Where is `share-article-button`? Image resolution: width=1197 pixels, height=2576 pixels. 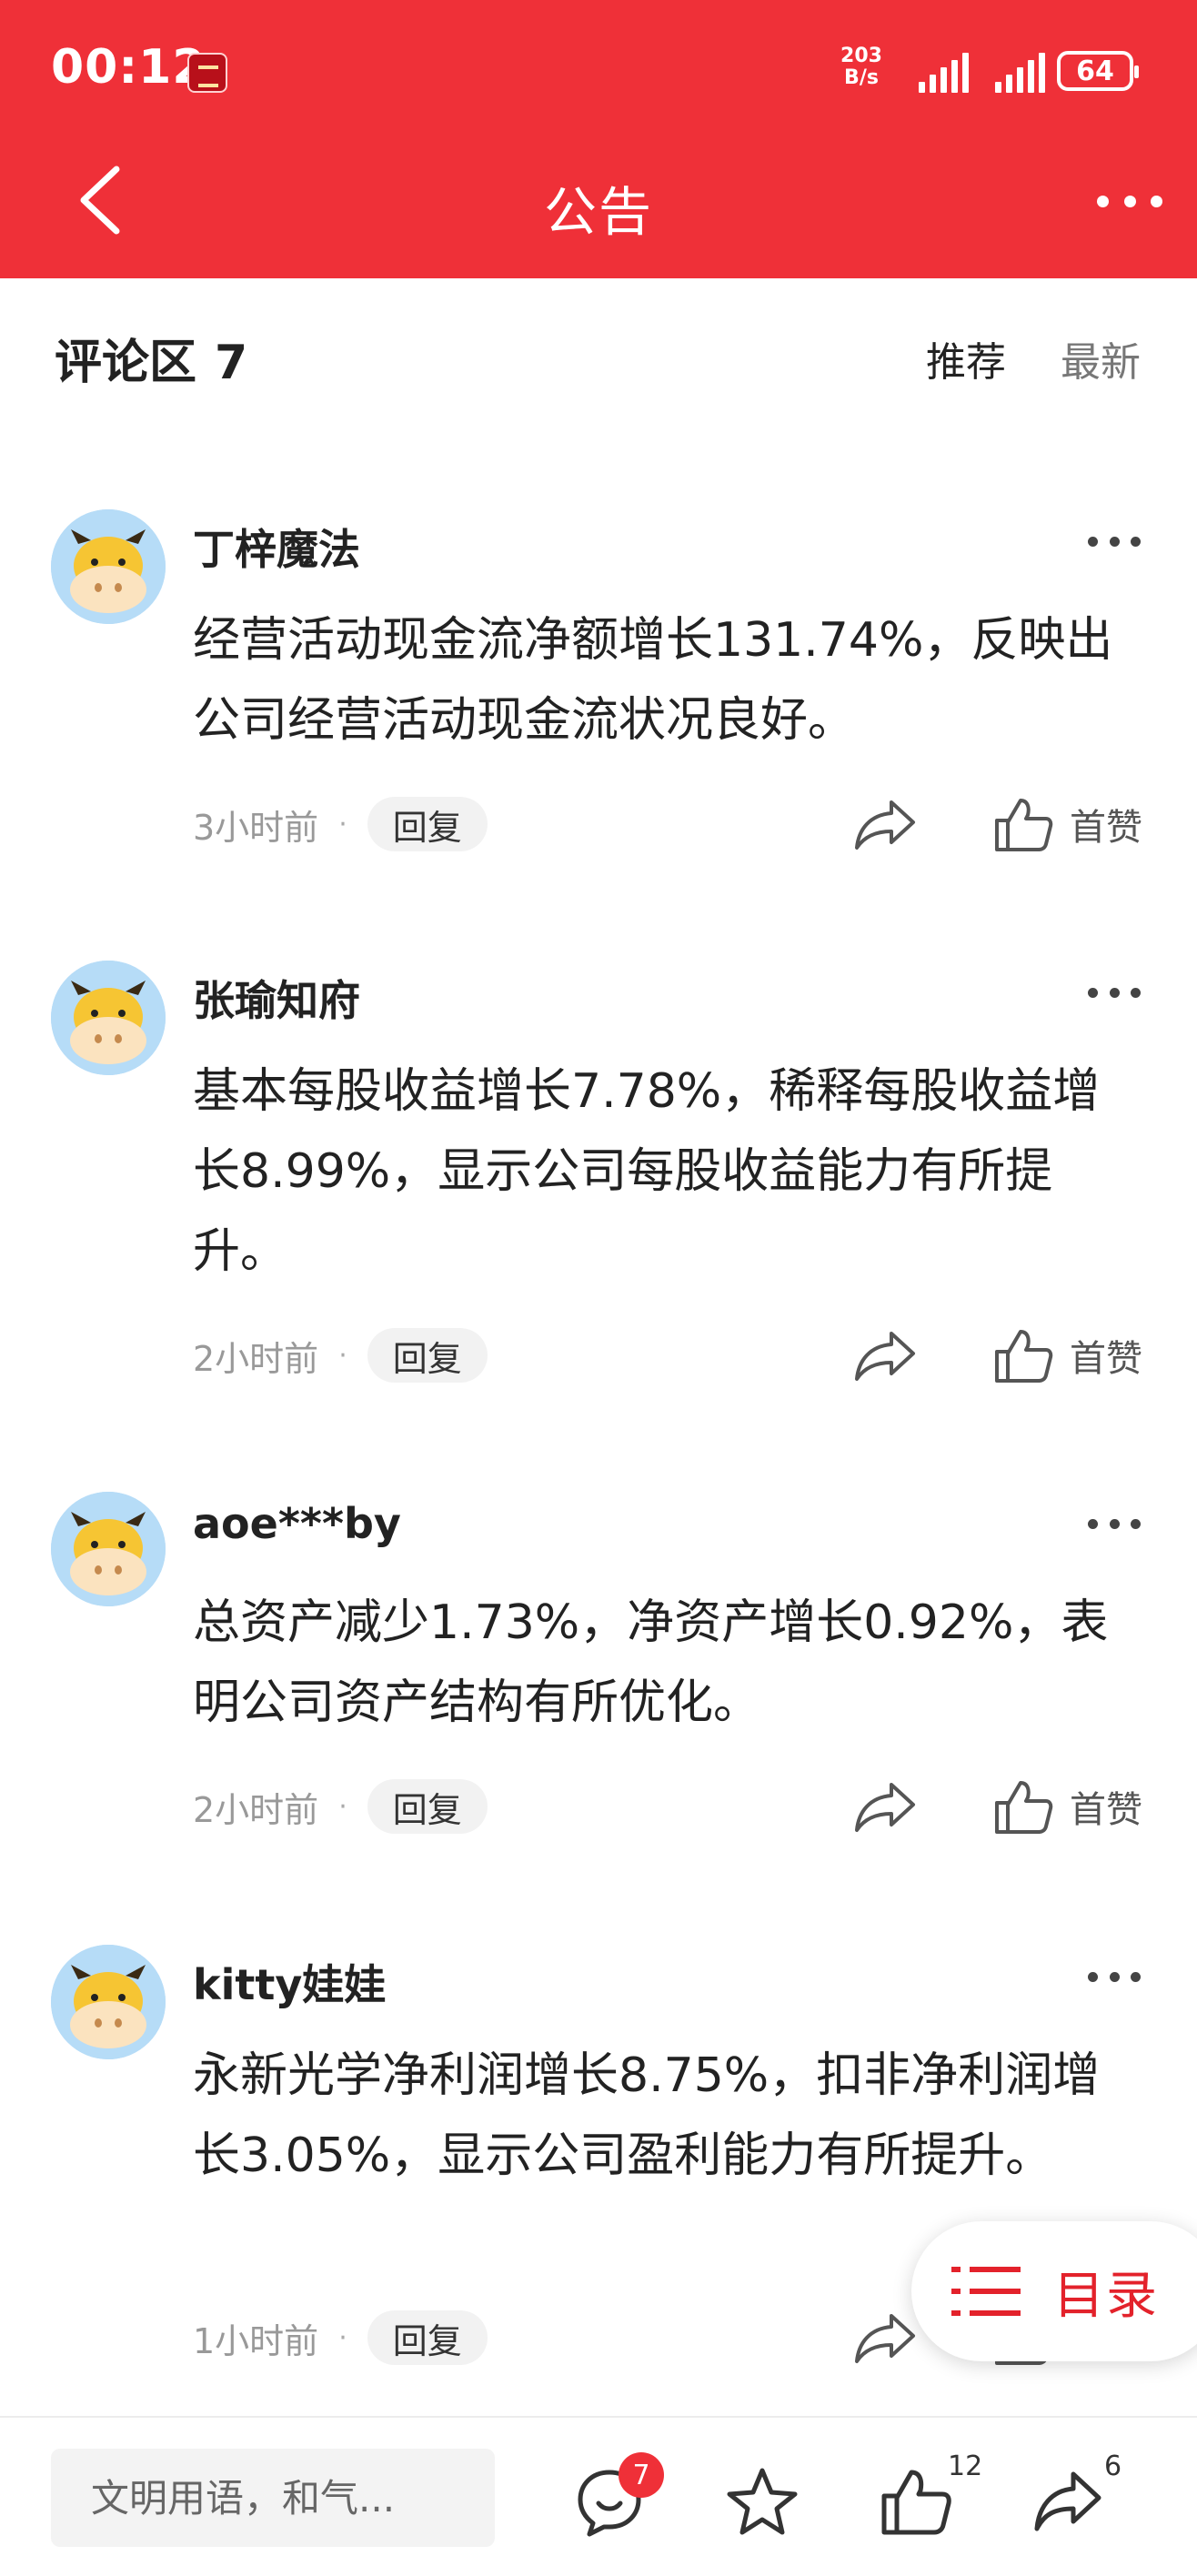
share-article-button is located at coordinates (1067, 2501).